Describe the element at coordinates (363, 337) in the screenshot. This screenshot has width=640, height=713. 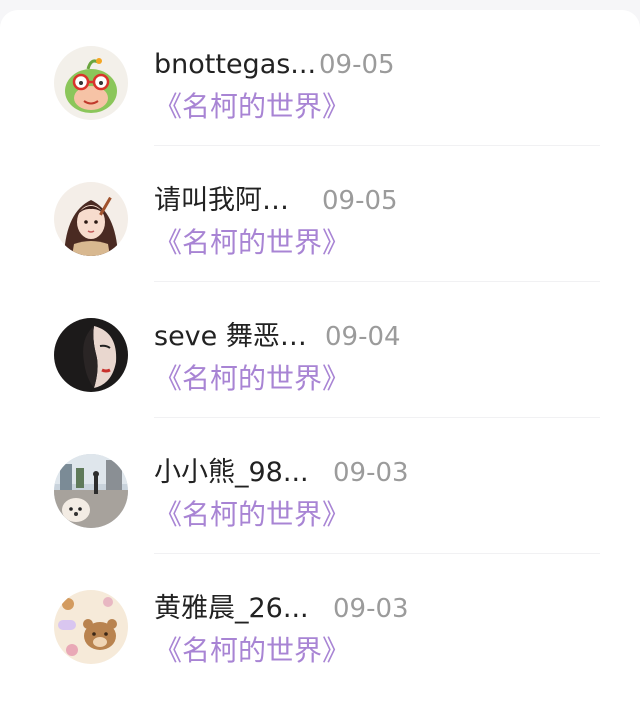
I see `comment-date: 09-04` at that location.